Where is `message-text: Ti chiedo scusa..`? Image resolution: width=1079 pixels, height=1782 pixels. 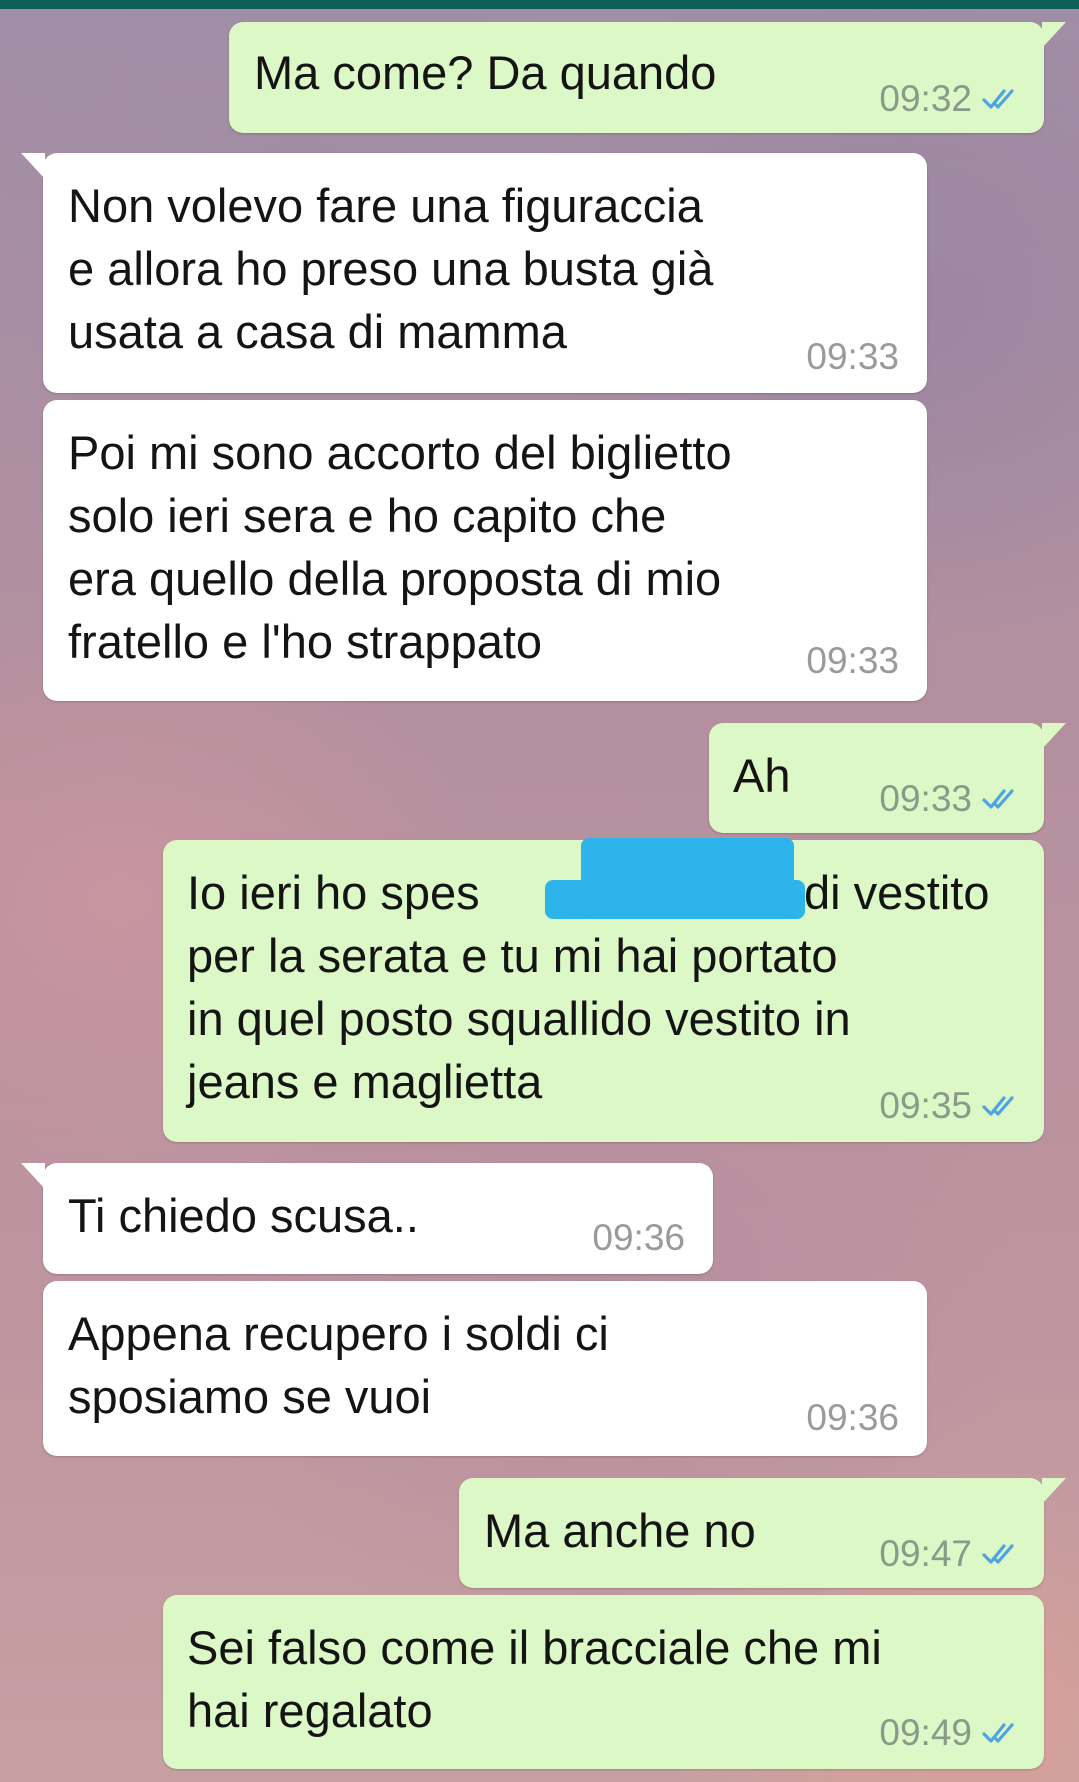 message-text: Ti chiedo scusa.. is located at coordinates (243, 1215).